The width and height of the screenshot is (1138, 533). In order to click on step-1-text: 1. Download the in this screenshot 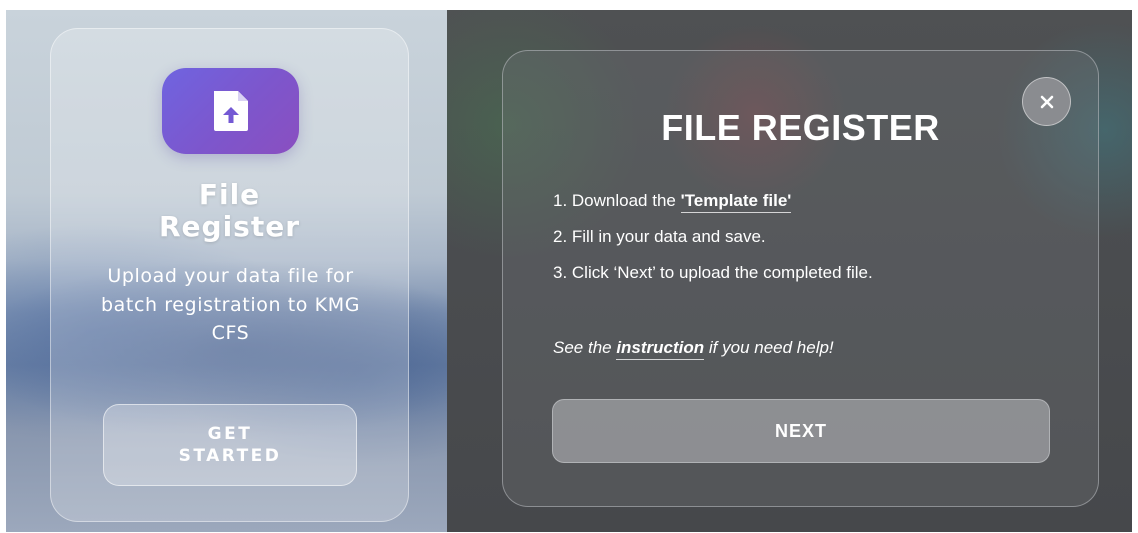, I will do `click(617, 200)`.